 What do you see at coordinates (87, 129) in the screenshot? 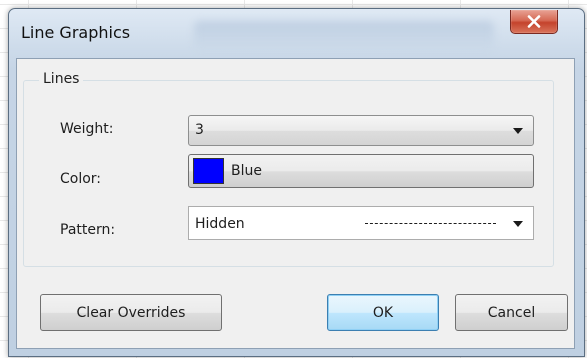
I see `weight-label: Weight:` at bounding box center [87, 129].